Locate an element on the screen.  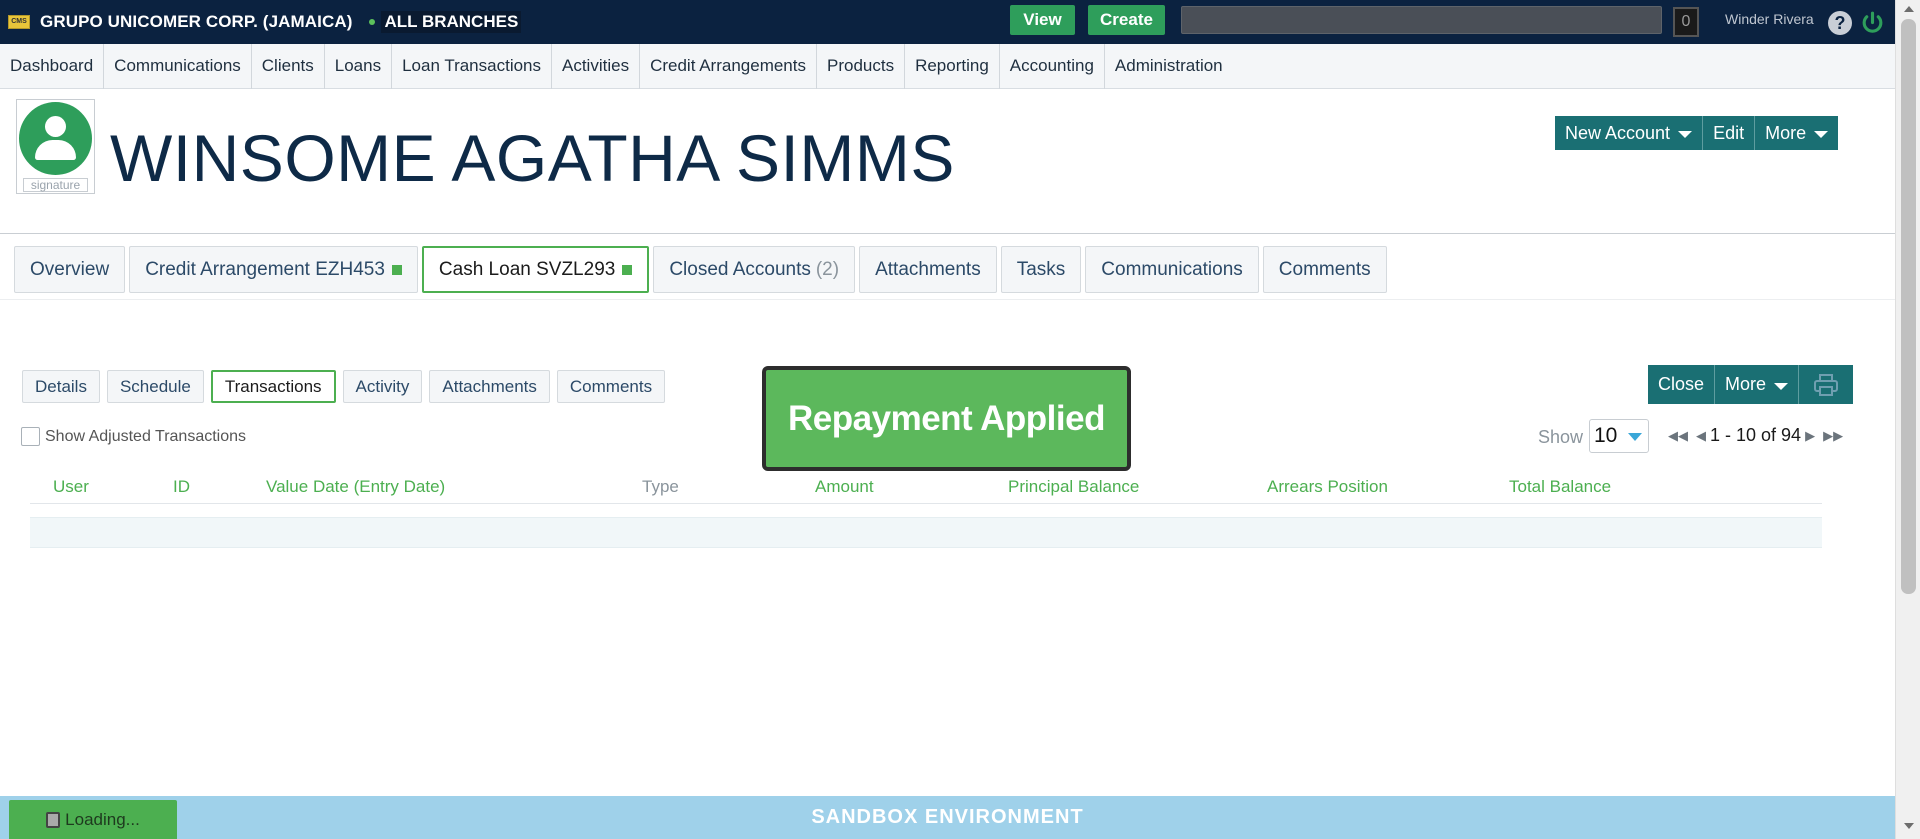
user-name: Winder Rivera is located at coordinates (1769, 19).